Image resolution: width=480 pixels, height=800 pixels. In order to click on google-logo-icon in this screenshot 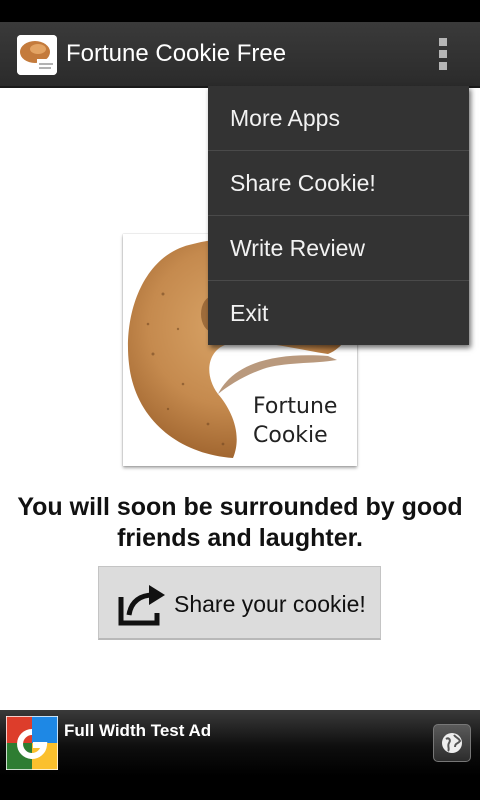, I will do `click(32, 743)`.